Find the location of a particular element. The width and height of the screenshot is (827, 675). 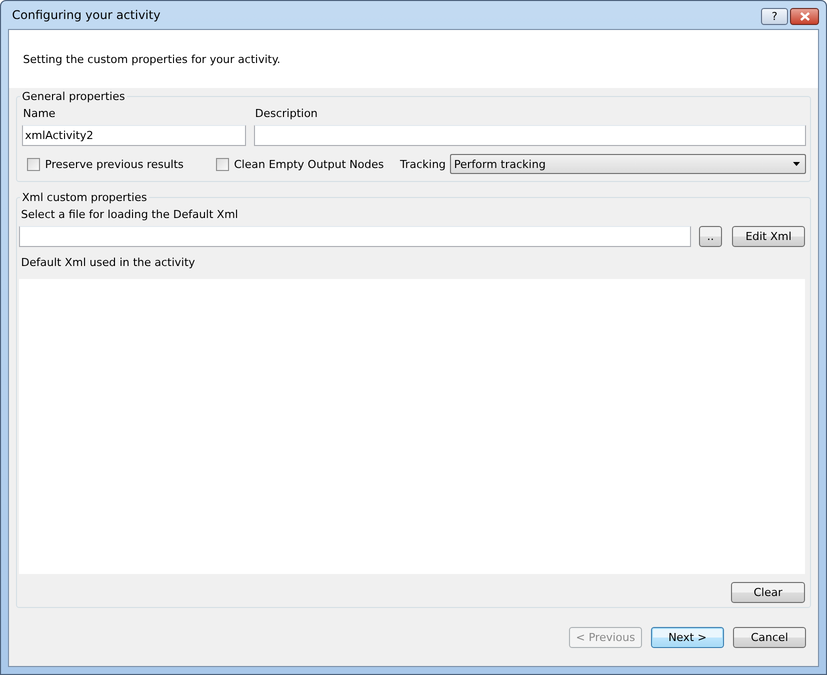

close-icon is located at coordinates (805, 16).